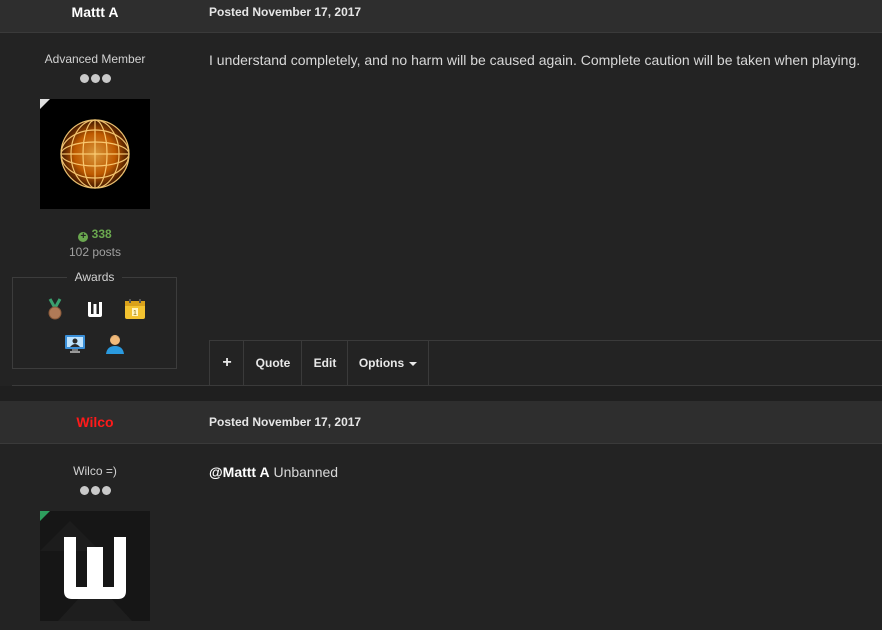 This screenshot has height=630, width=882. Describe the element at coordinates (115, 344) in the screenshot. I see `user-person-icon` at that location.